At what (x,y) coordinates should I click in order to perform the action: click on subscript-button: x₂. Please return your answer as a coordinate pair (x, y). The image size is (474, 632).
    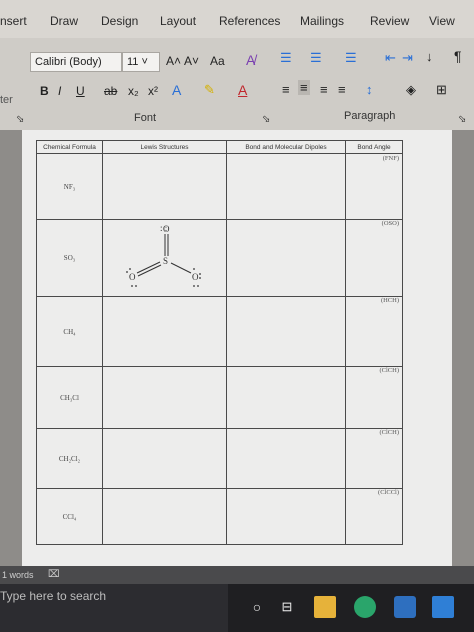
    Looking at the image, I should click on (133, 91).